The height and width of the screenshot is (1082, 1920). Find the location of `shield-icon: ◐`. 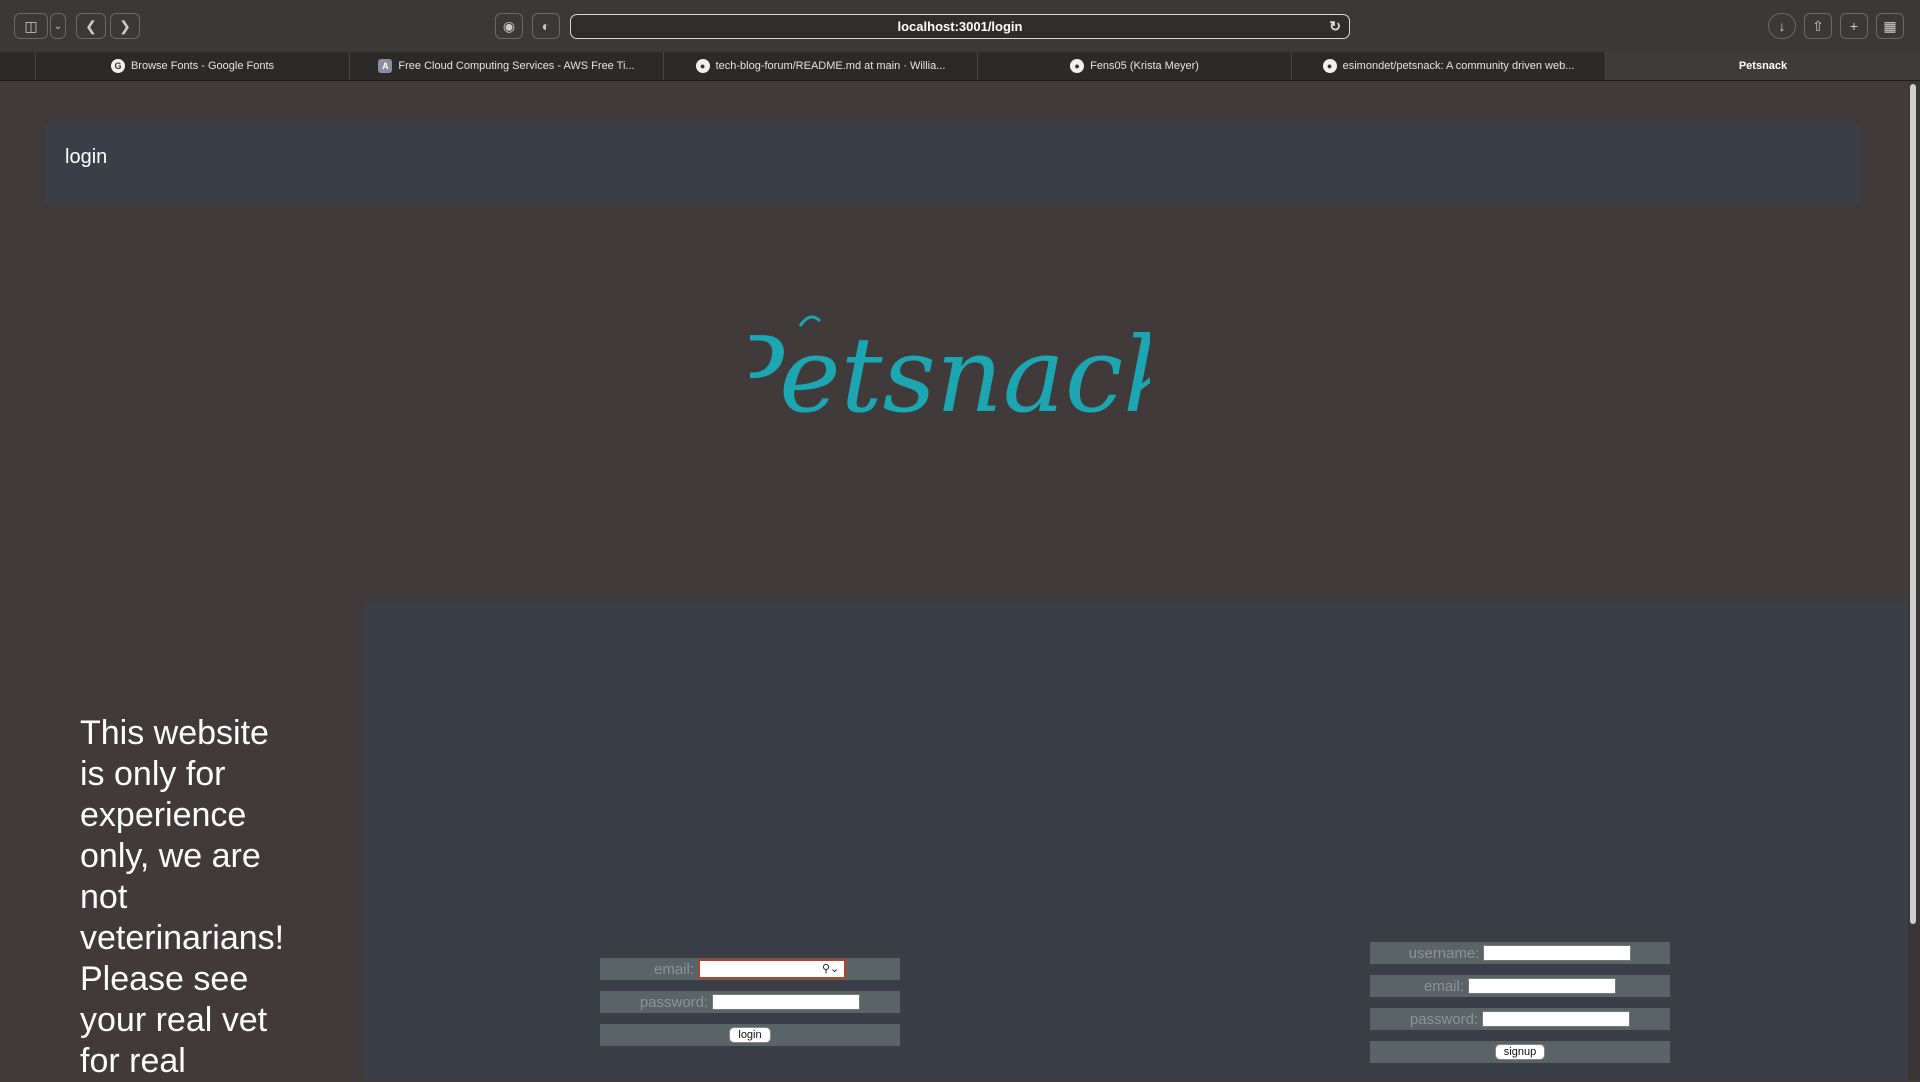

shield-icon: ◐ is located at coordinates (546, 26).